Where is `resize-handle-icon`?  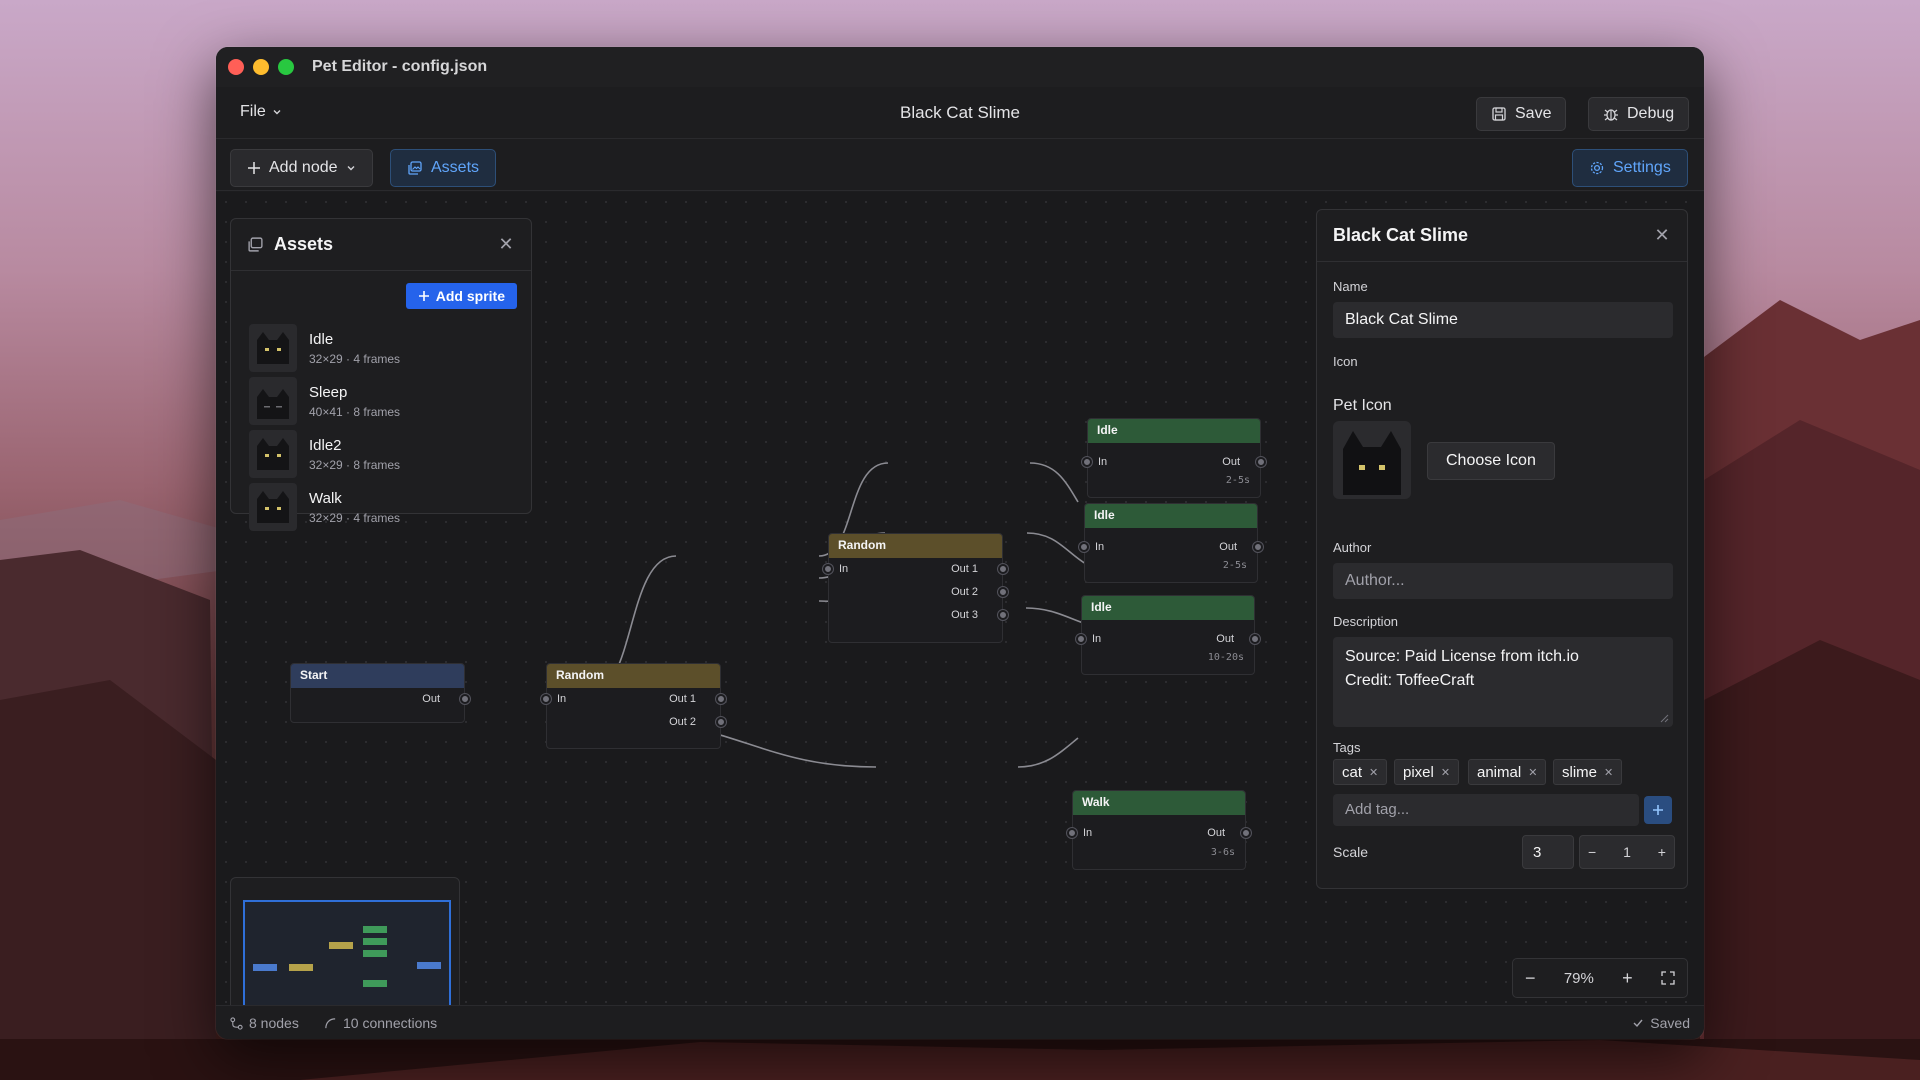 resize-handle-icon is located at coordinates (1664, 718).